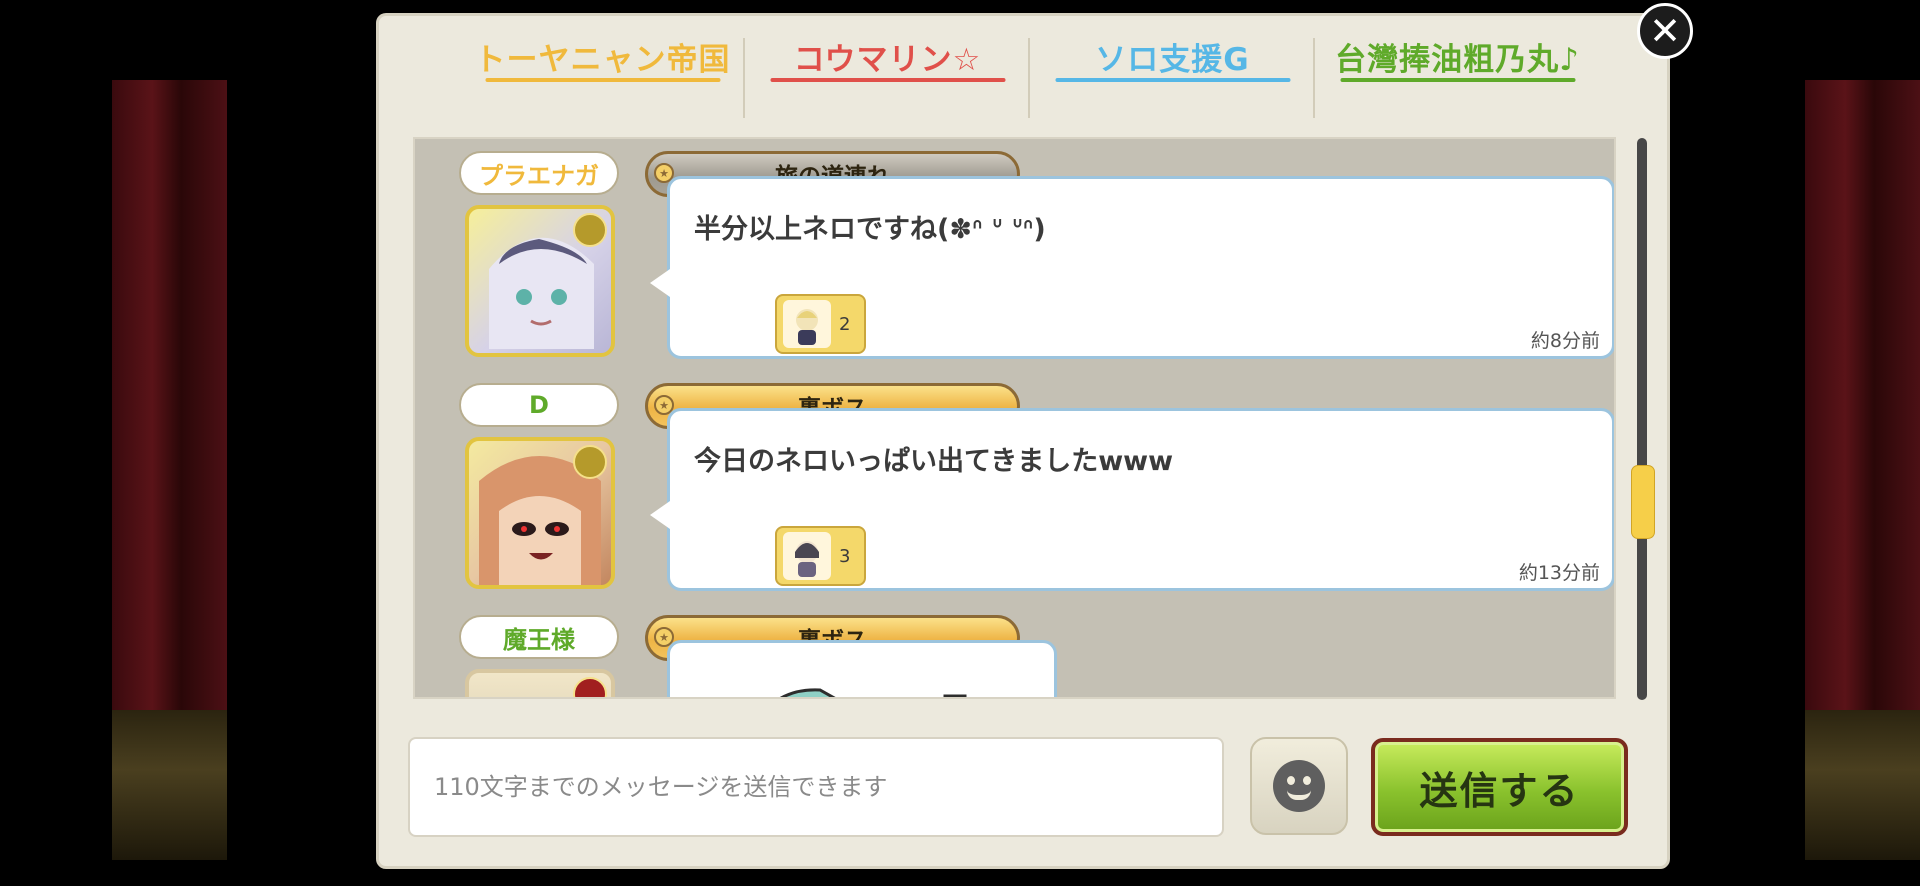 The width and height of the screenshot is (1920, 886). I want to click on message-input-box, so click(816, 787).